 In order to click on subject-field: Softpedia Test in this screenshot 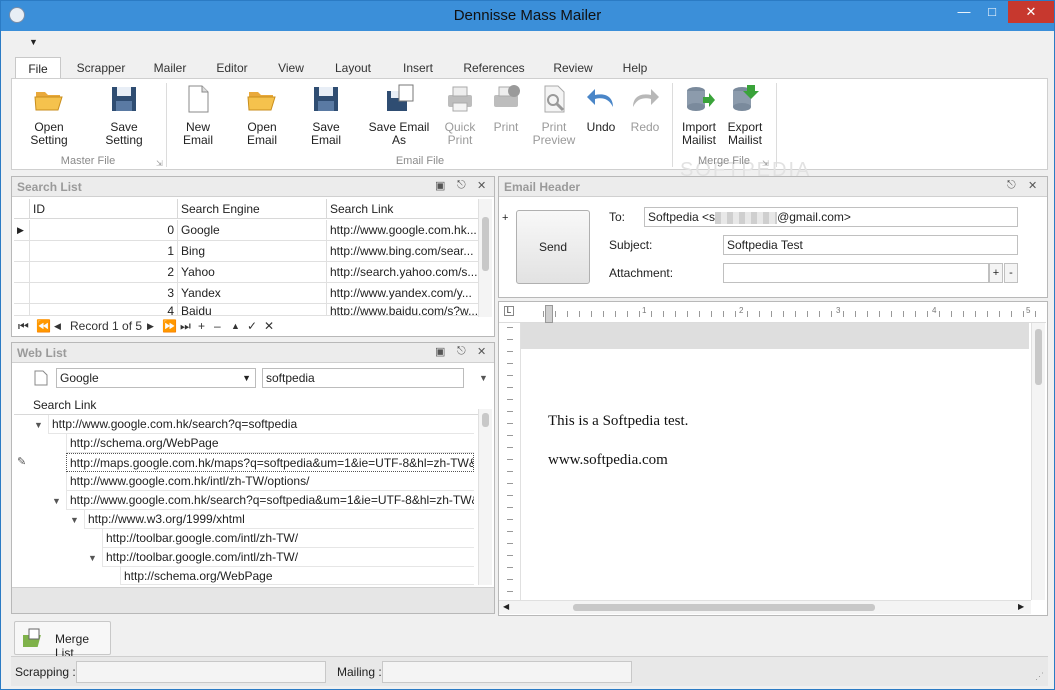, I will do `click(870, 245)`.